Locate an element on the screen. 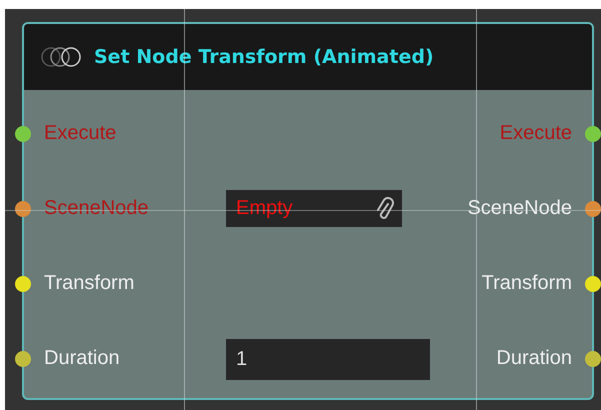 This screenshot has width=601, height=410. node-title: Set Node Transform (Animated) is located at coordinates (264, 57).